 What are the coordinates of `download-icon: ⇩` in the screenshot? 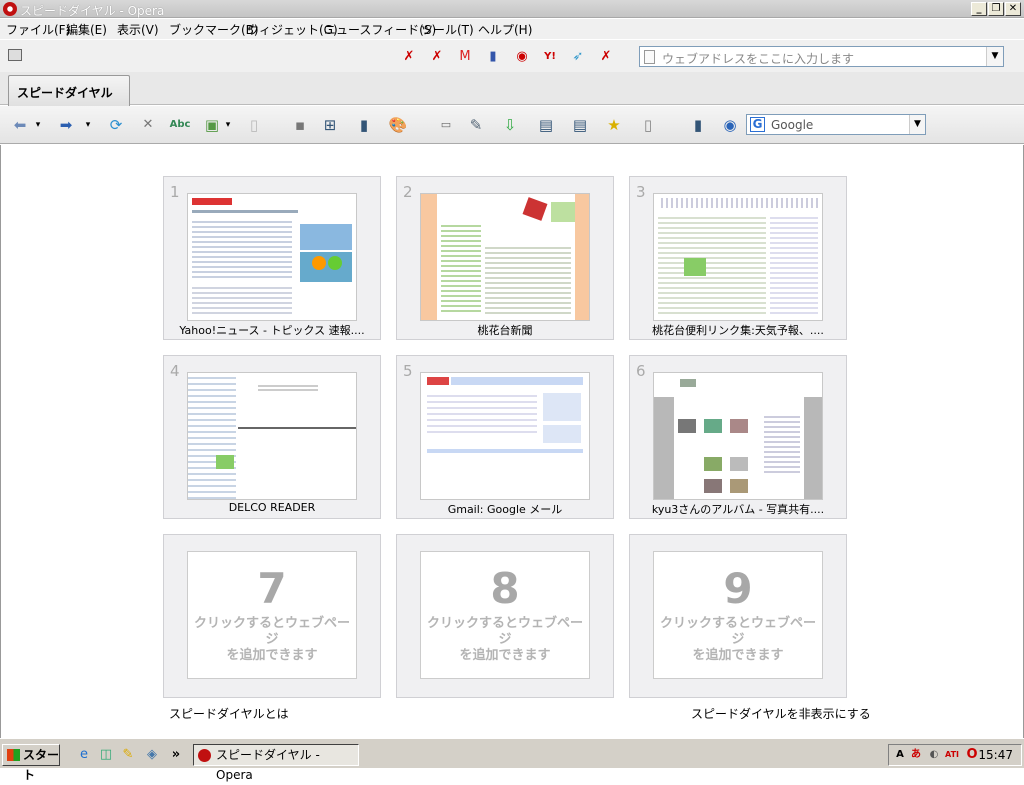 It's located at (510, 125).